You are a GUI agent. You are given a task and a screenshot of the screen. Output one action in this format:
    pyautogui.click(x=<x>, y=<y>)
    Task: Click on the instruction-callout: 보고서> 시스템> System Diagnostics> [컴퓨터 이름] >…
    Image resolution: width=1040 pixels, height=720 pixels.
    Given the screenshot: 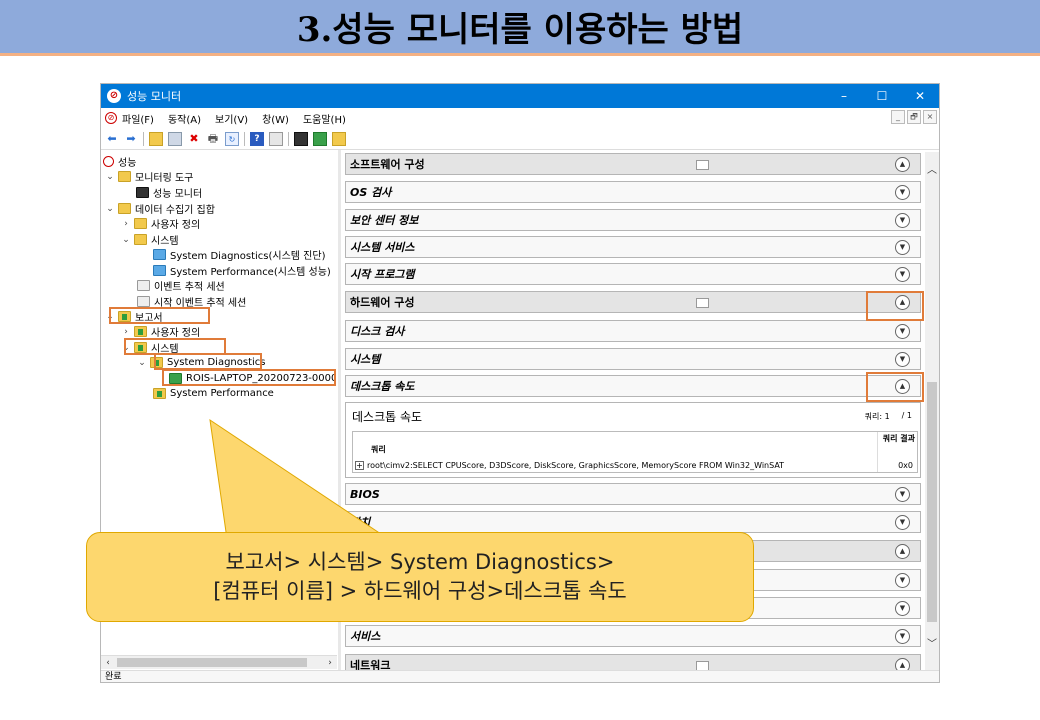 What is the action you would take?
    pyautogui.click(x=420, y=577)
    